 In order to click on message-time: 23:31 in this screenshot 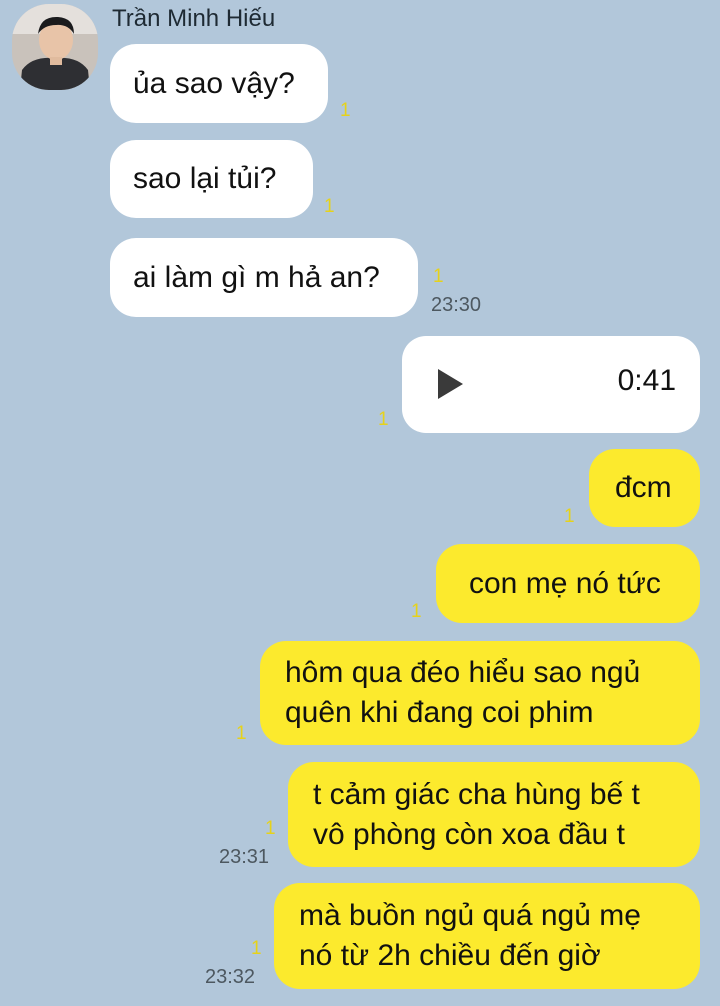, I will do `click(244, 857)`.